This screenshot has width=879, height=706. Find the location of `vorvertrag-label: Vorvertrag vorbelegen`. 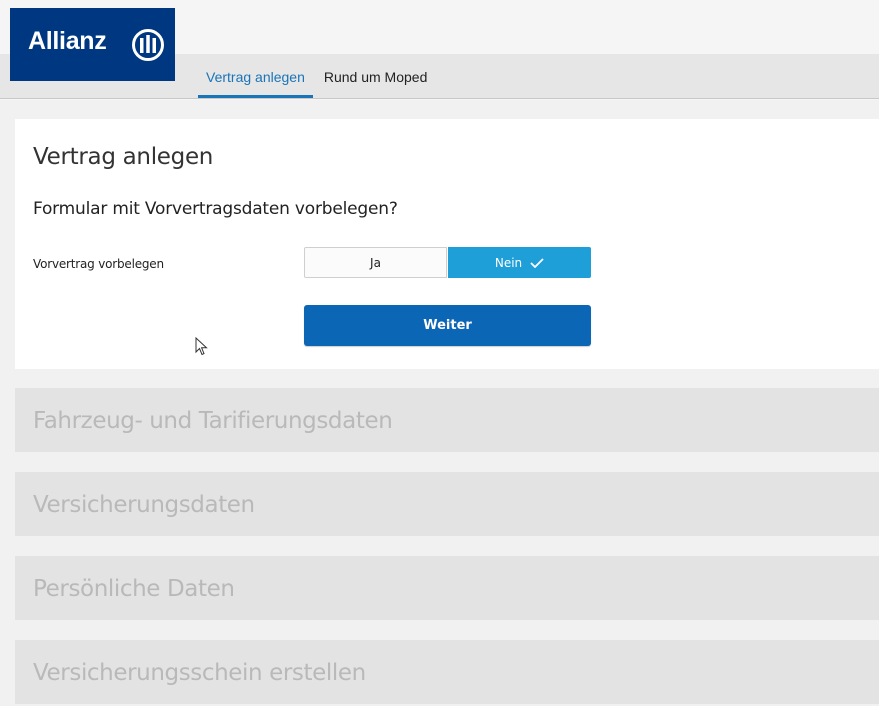

vorvertrag-label: Vorvertrag vorbelegen is located at coordinates (98, 264).